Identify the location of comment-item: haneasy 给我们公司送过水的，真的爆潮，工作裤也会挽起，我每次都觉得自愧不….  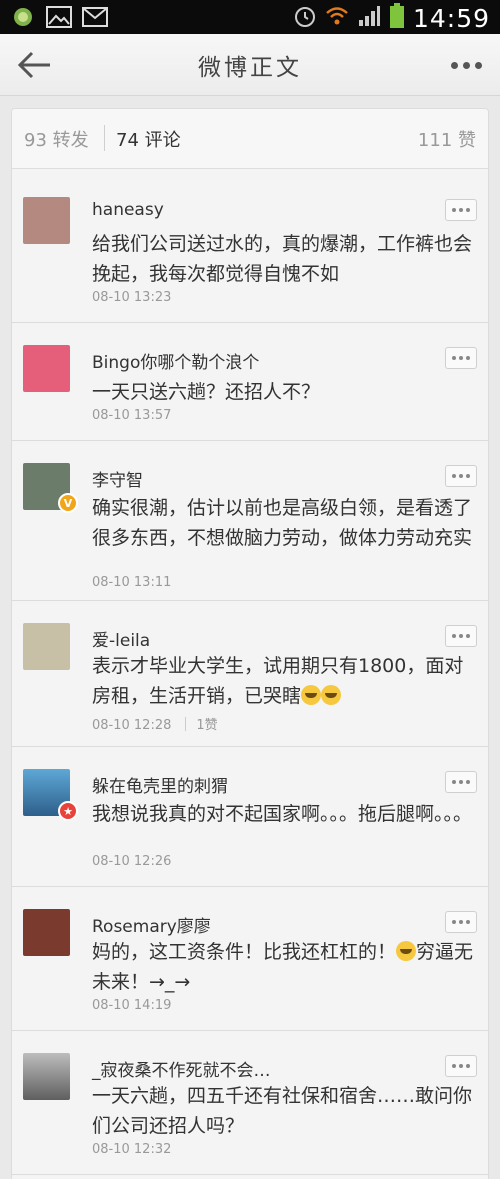
(250, 249).